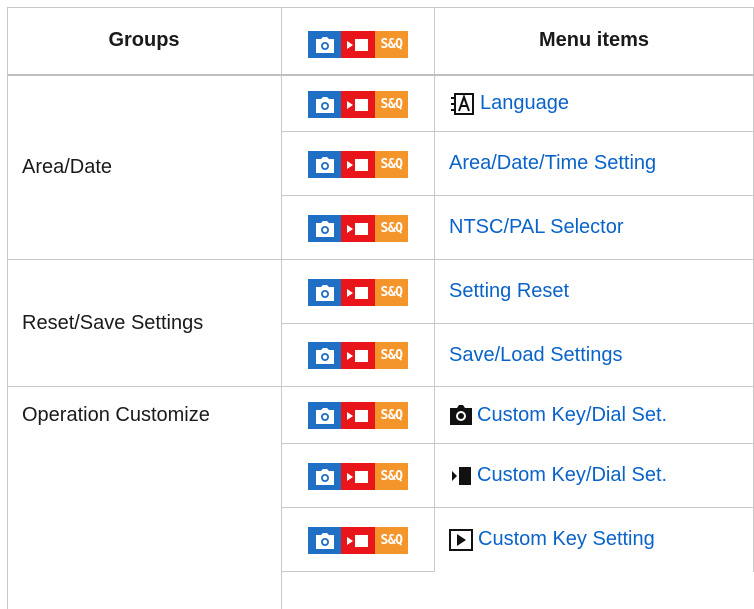 Image resolution: width=754 pixels, height=609 pixels. I want to click on menu-item-link: Setting Reset, so click(509, 291).